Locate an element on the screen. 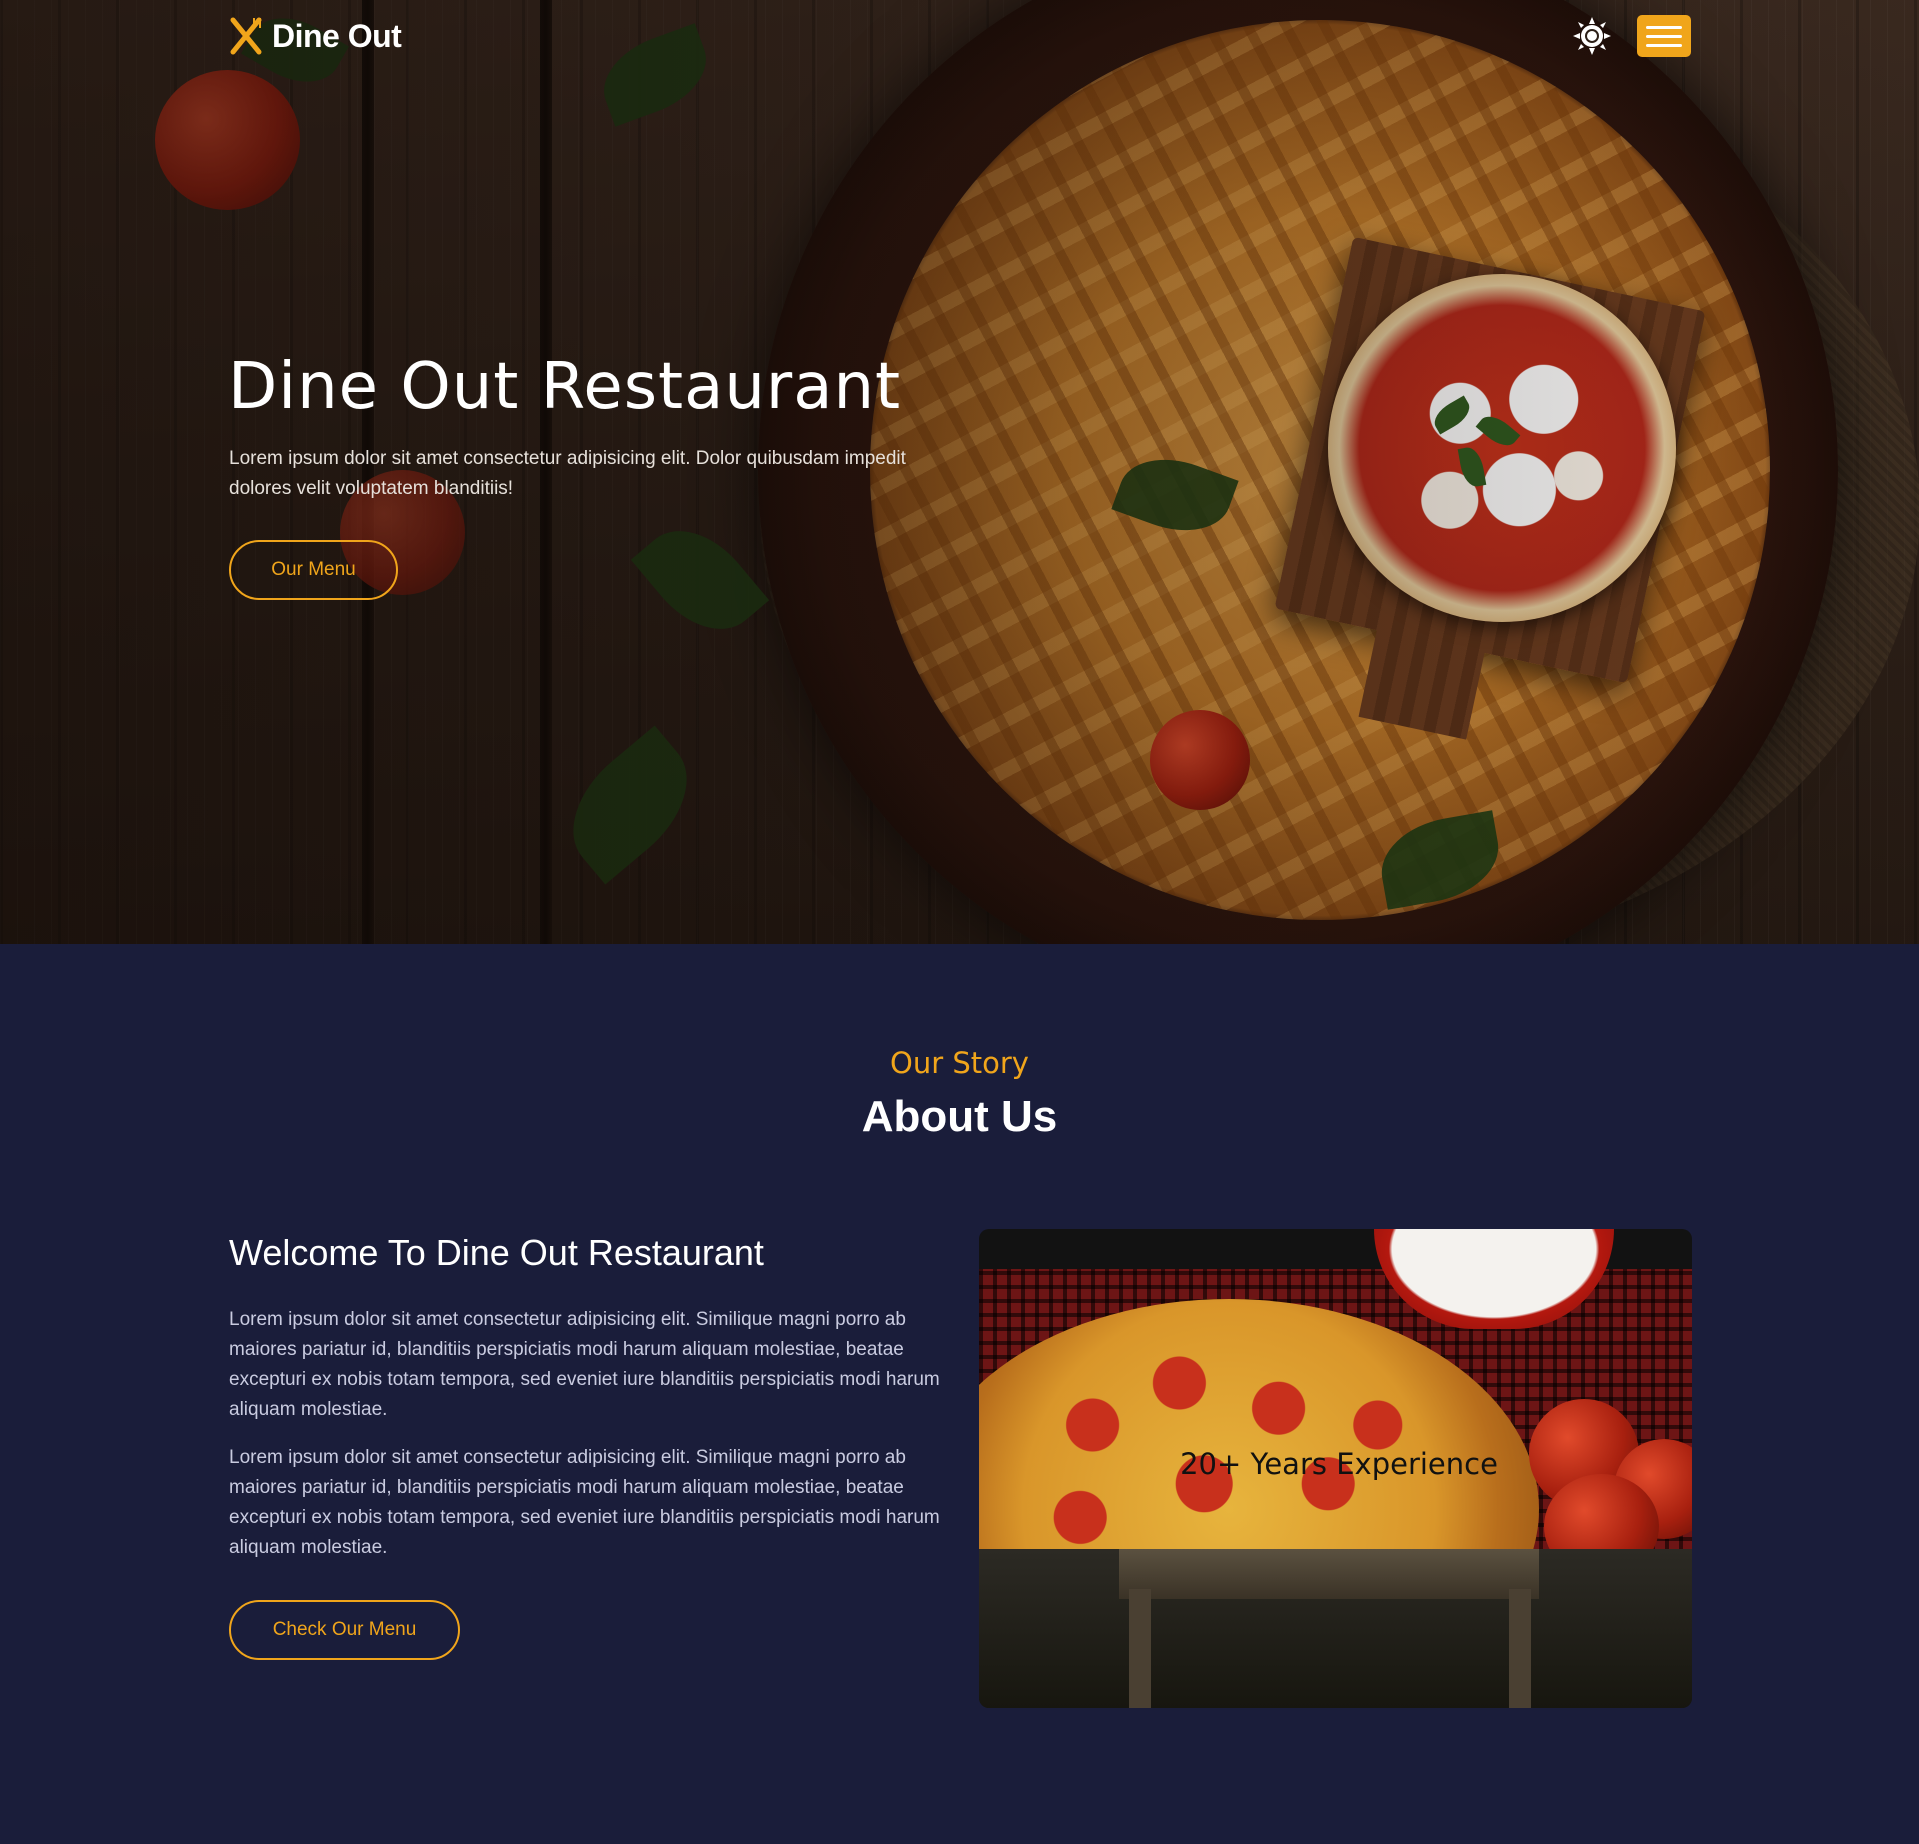 The height and width of the screenshot is (1844, 1919). experience-label: 20+ Years Experience is located at coordinates (1339, 1464).